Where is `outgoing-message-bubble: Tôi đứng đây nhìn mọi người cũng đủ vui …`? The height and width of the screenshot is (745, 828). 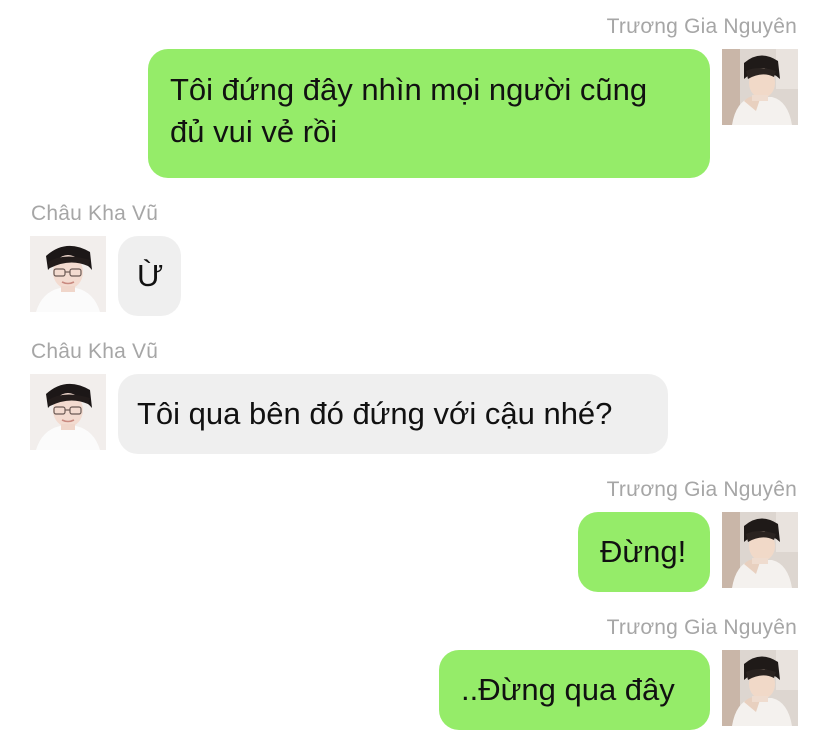
outgoing-message-bubble: Tôi đứng đây nhìn mọi người cũng đủ vui … is located at coordinates (429, 113).